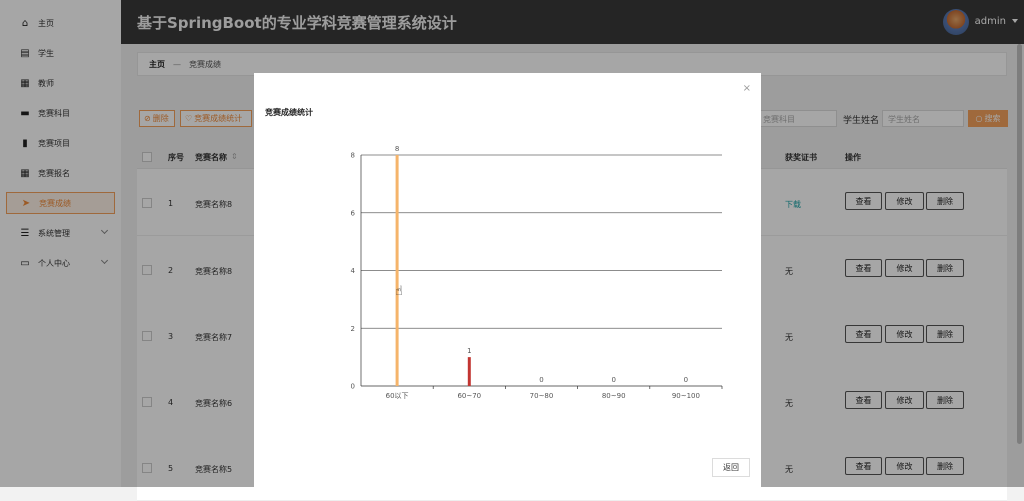  I want to click on x-tick-label: 70~80, so click(542, 396).